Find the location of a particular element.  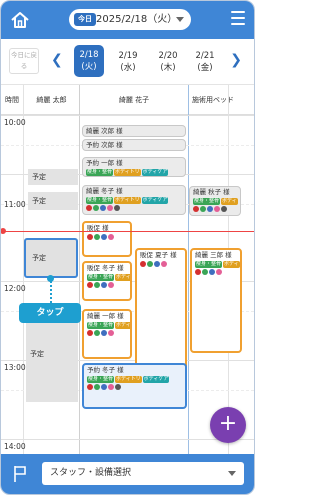

day-tab: 2/19 (水) is located at coordinates (128, 62).